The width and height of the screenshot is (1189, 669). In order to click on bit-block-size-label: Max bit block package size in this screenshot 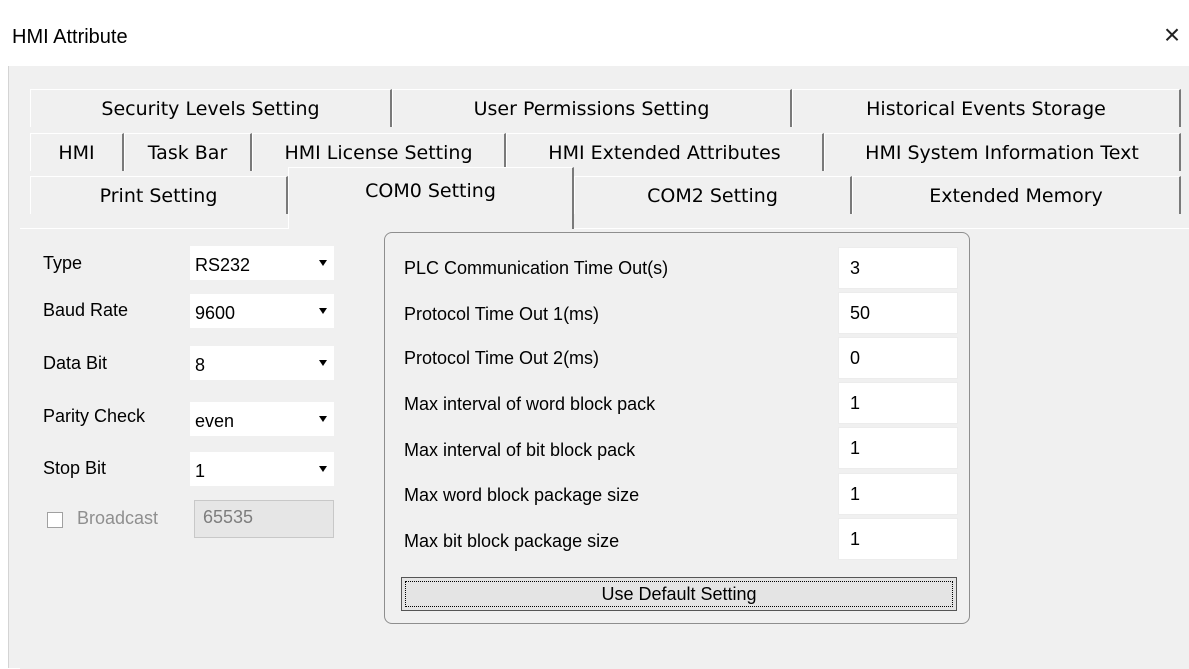, I will do `click(512, 541)`.